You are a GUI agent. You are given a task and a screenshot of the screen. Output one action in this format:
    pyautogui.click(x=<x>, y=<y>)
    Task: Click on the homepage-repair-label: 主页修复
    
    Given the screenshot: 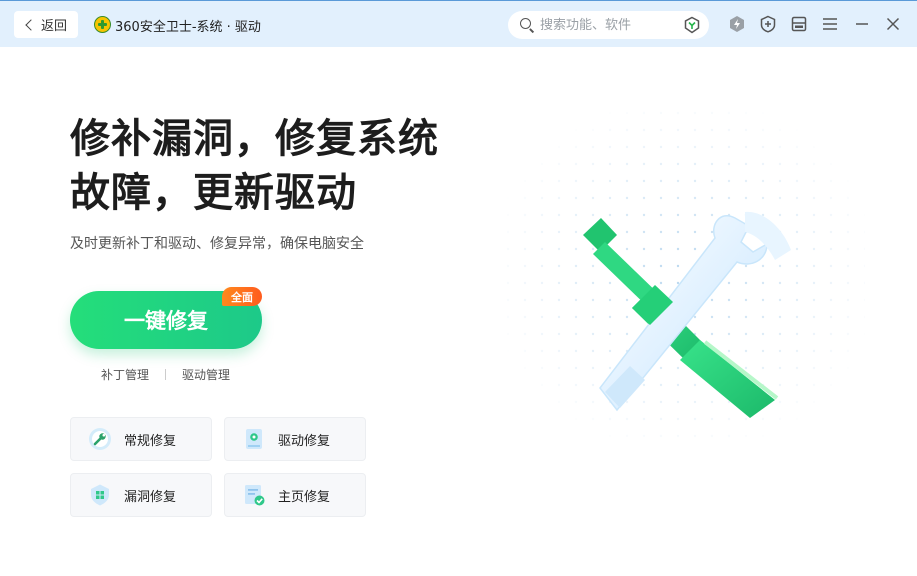 What is the action you would take?
    pyautogui.click(x=304, y=497)
    